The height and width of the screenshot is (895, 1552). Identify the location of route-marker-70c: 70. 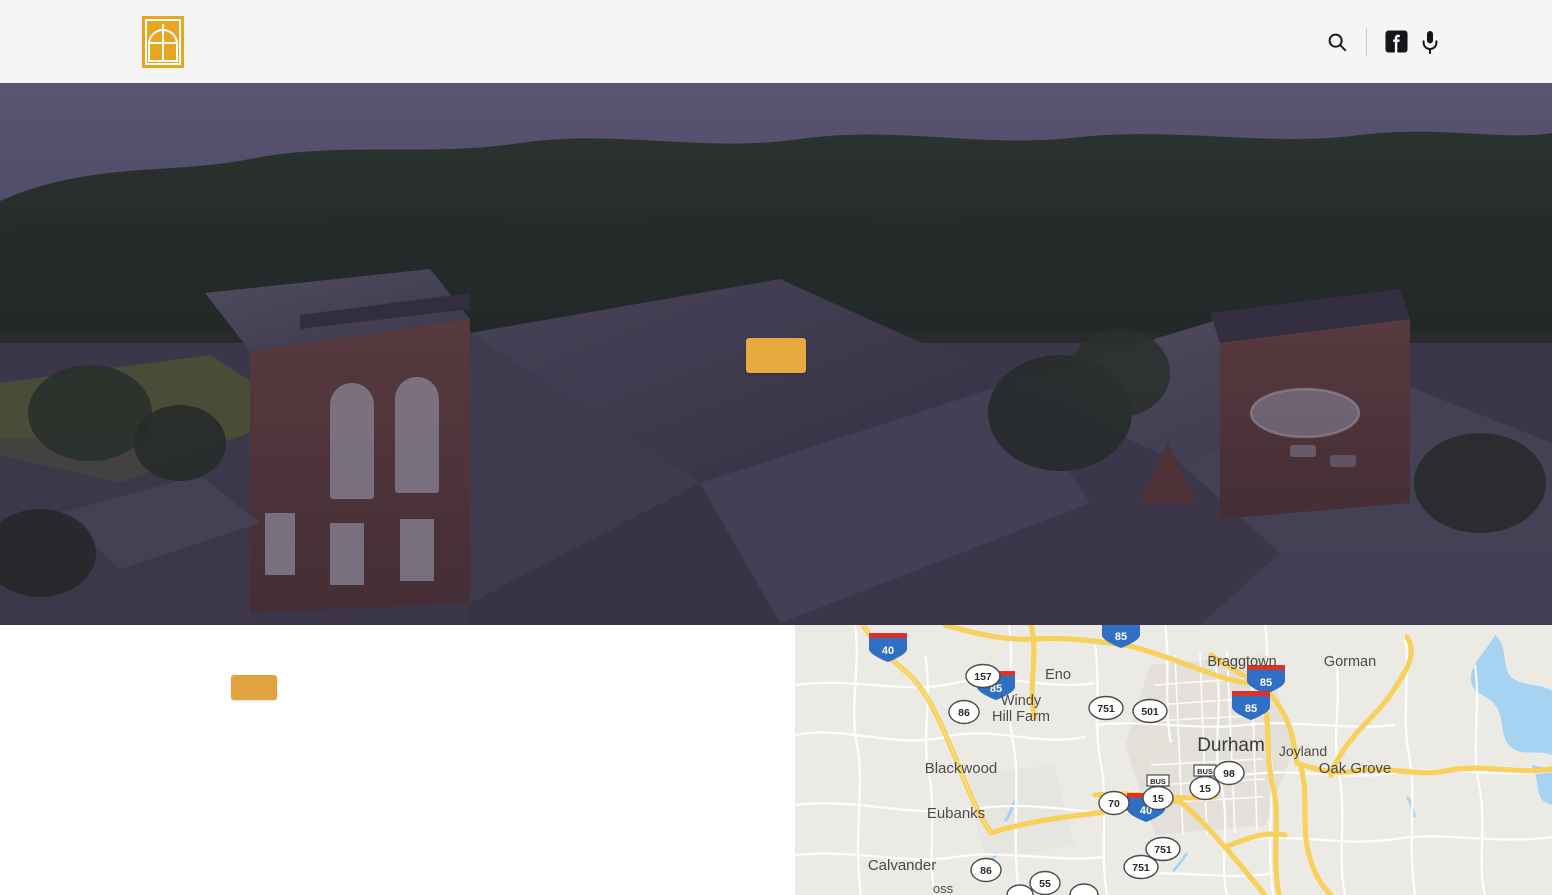
(1114, 803).